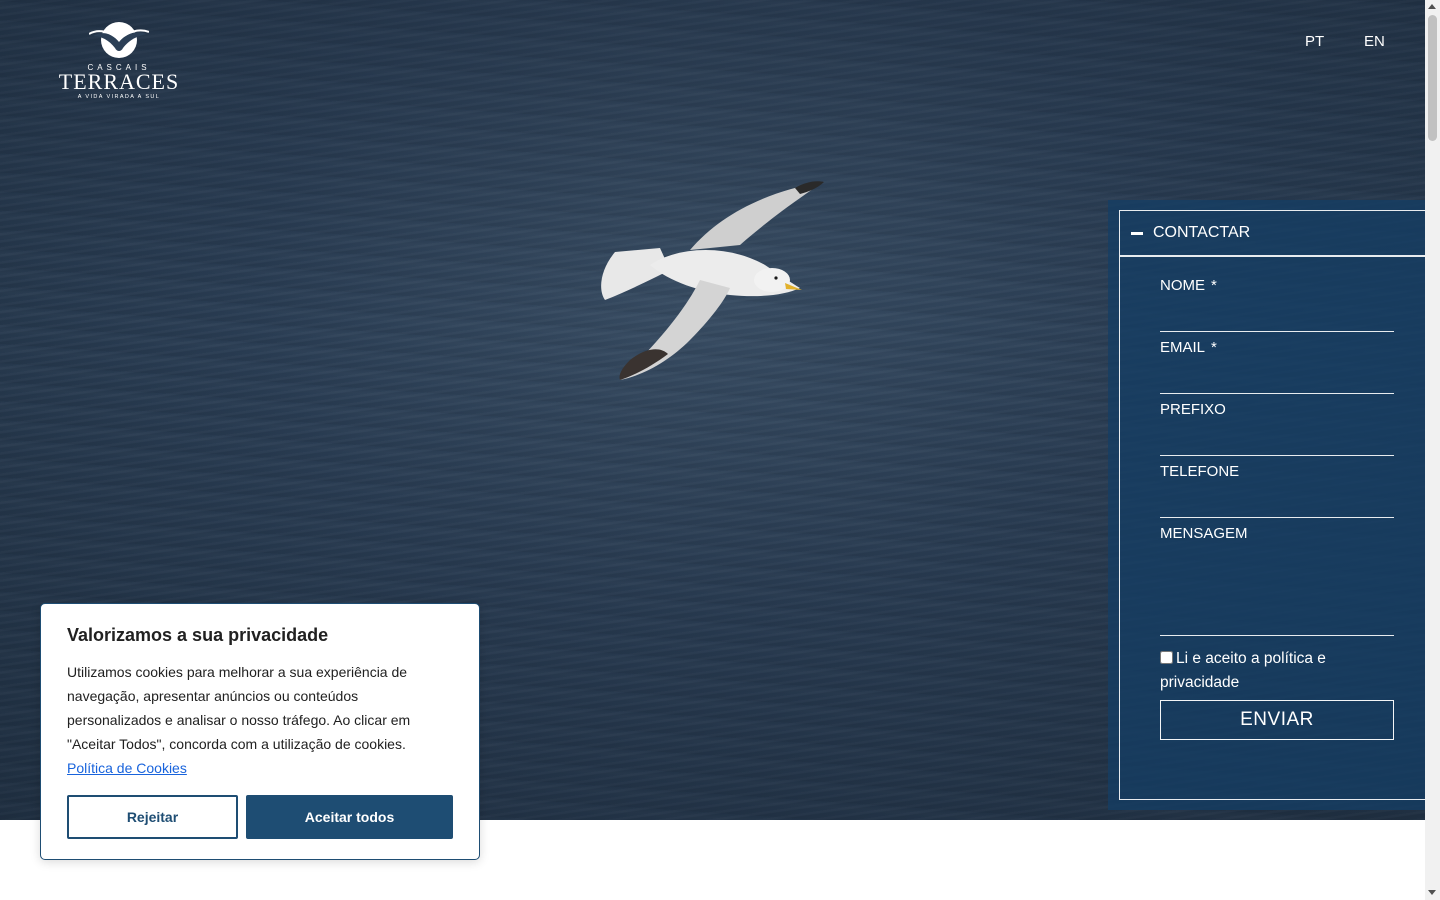  What do you see at coordinates (349, 817) in the screenshot?
I see `accept-cookies-button: Aceitar todos` at bounding box center [349, 817].